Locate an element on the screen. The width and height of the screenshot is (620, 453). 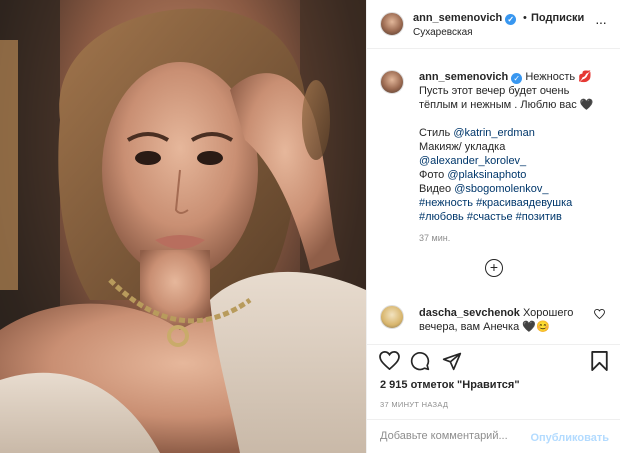
commenter-avatar is located at coordinates (392, 317).